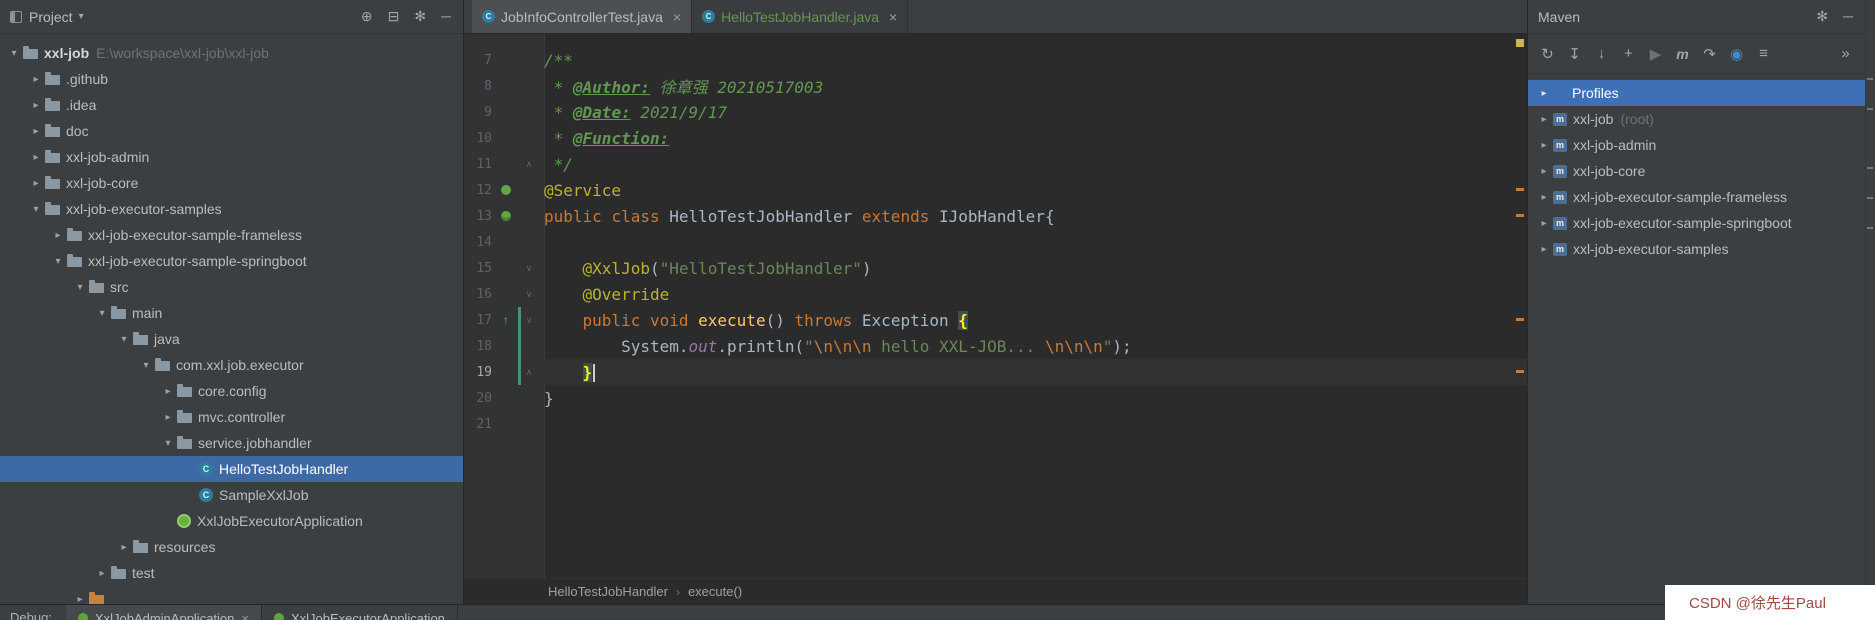  I want to click on code-line: 21, so click(995, 424).